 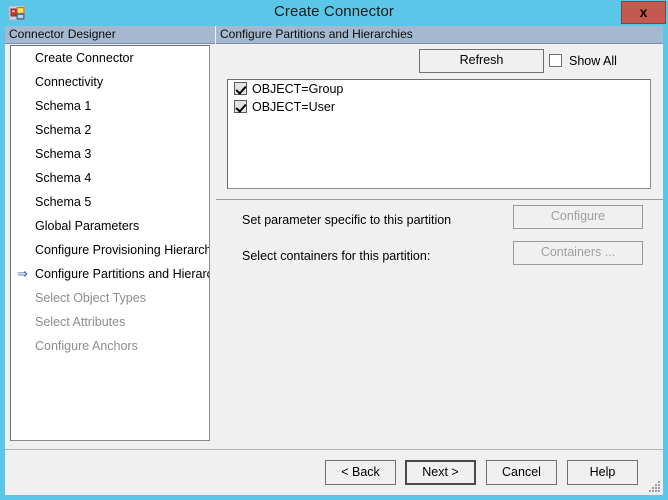 I want to click on list-item: OBJECT=User, so click(x=439, y=107).